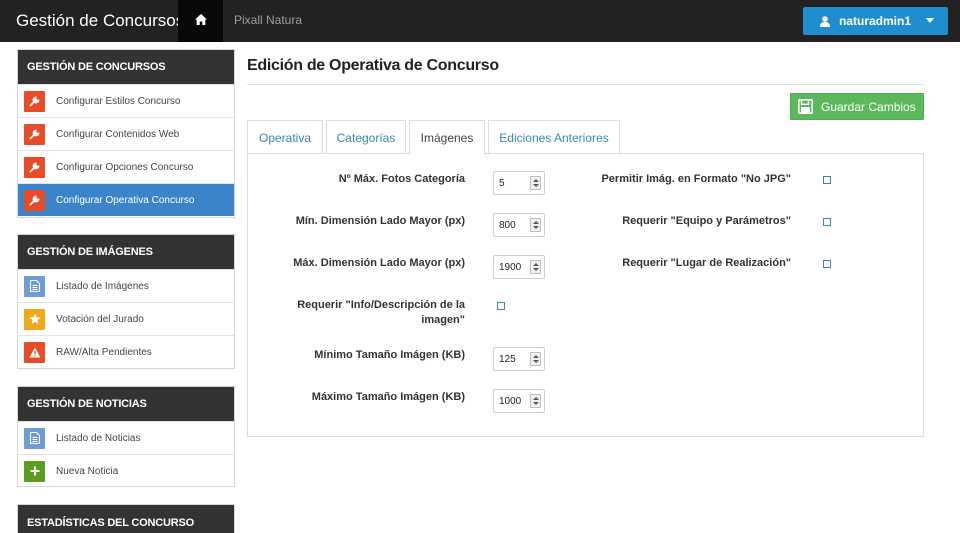 The height and width of the screenshot is (533, 960). What do you see at coordinates (126, 252) in the screenshot?
I see `panel-title: GESTIÓN DE IMÁGENES` at bounding box center [126, 252].